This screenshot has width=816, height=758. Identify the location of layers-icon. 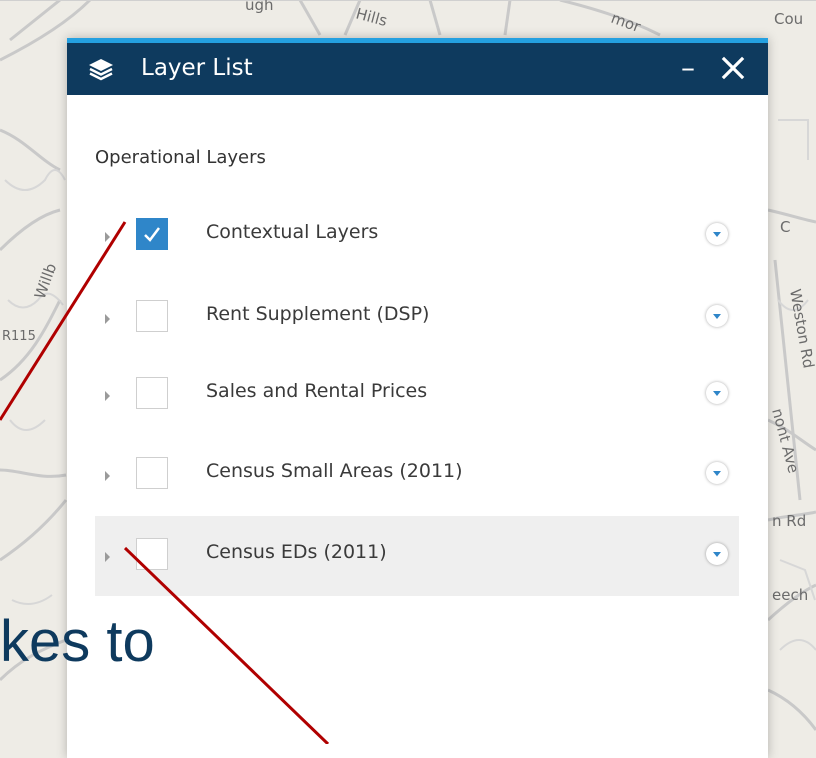
(101, 70).